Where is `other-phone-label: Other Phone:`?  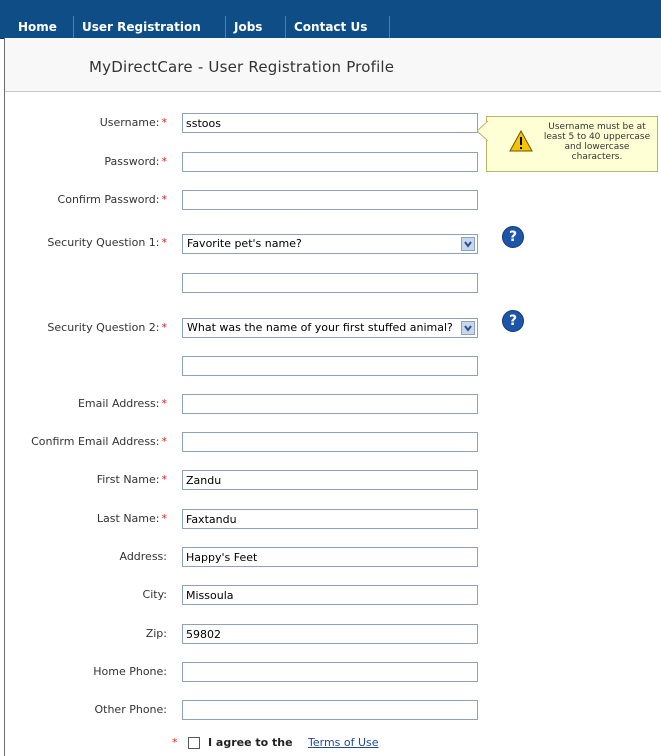 other-phone-label: Other Phone: is located at coordinates (130, 709).